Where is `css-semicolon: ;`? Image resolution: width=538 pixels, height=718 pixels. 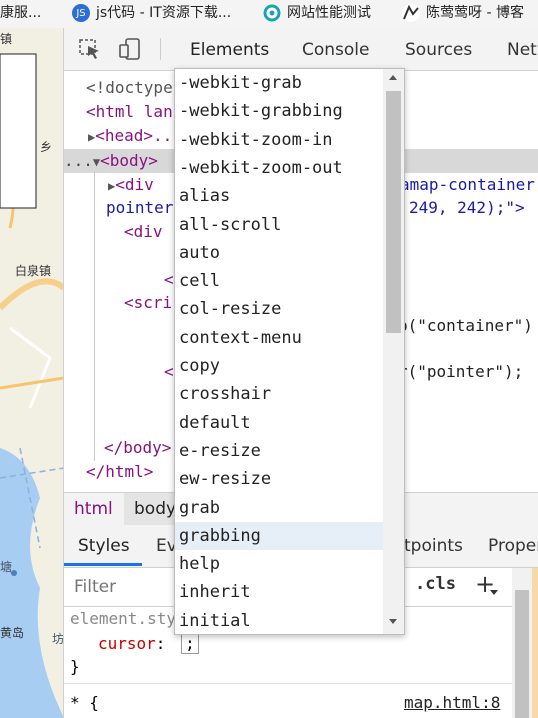 css-semicolon: ; is located at coordinates (190, 643).